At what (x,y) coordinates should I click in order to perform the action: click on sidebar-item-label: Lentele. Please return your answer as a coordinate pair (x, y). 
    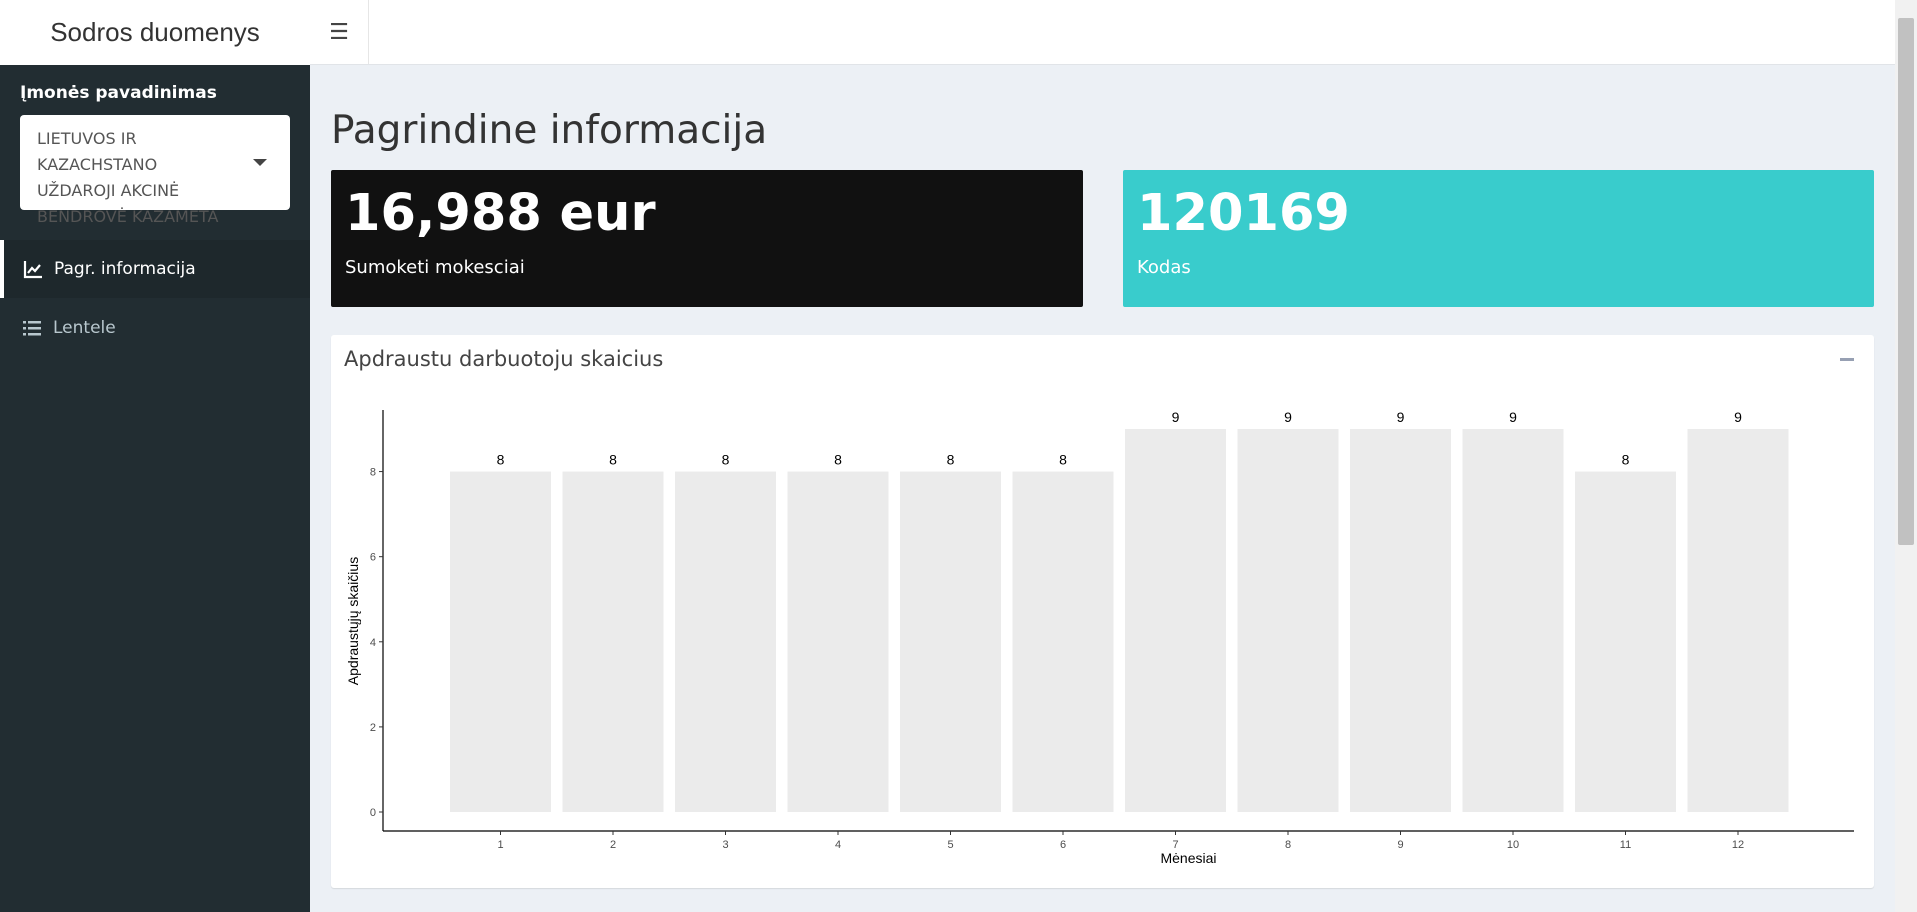
    Looking at the image, I should click on (84, 328).